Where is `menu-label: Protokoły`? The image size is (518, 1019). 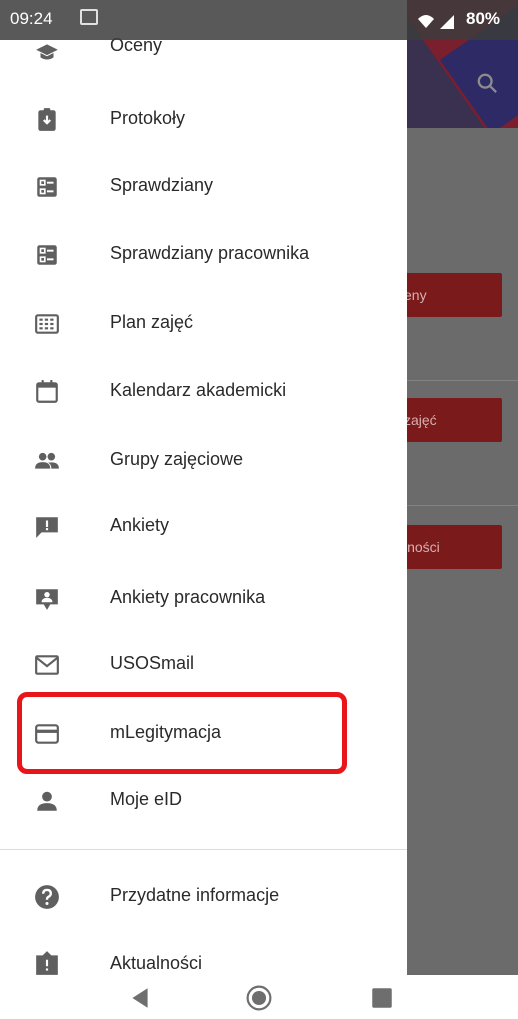 menu-label: Protokoły is located at coordinates (148, 118).